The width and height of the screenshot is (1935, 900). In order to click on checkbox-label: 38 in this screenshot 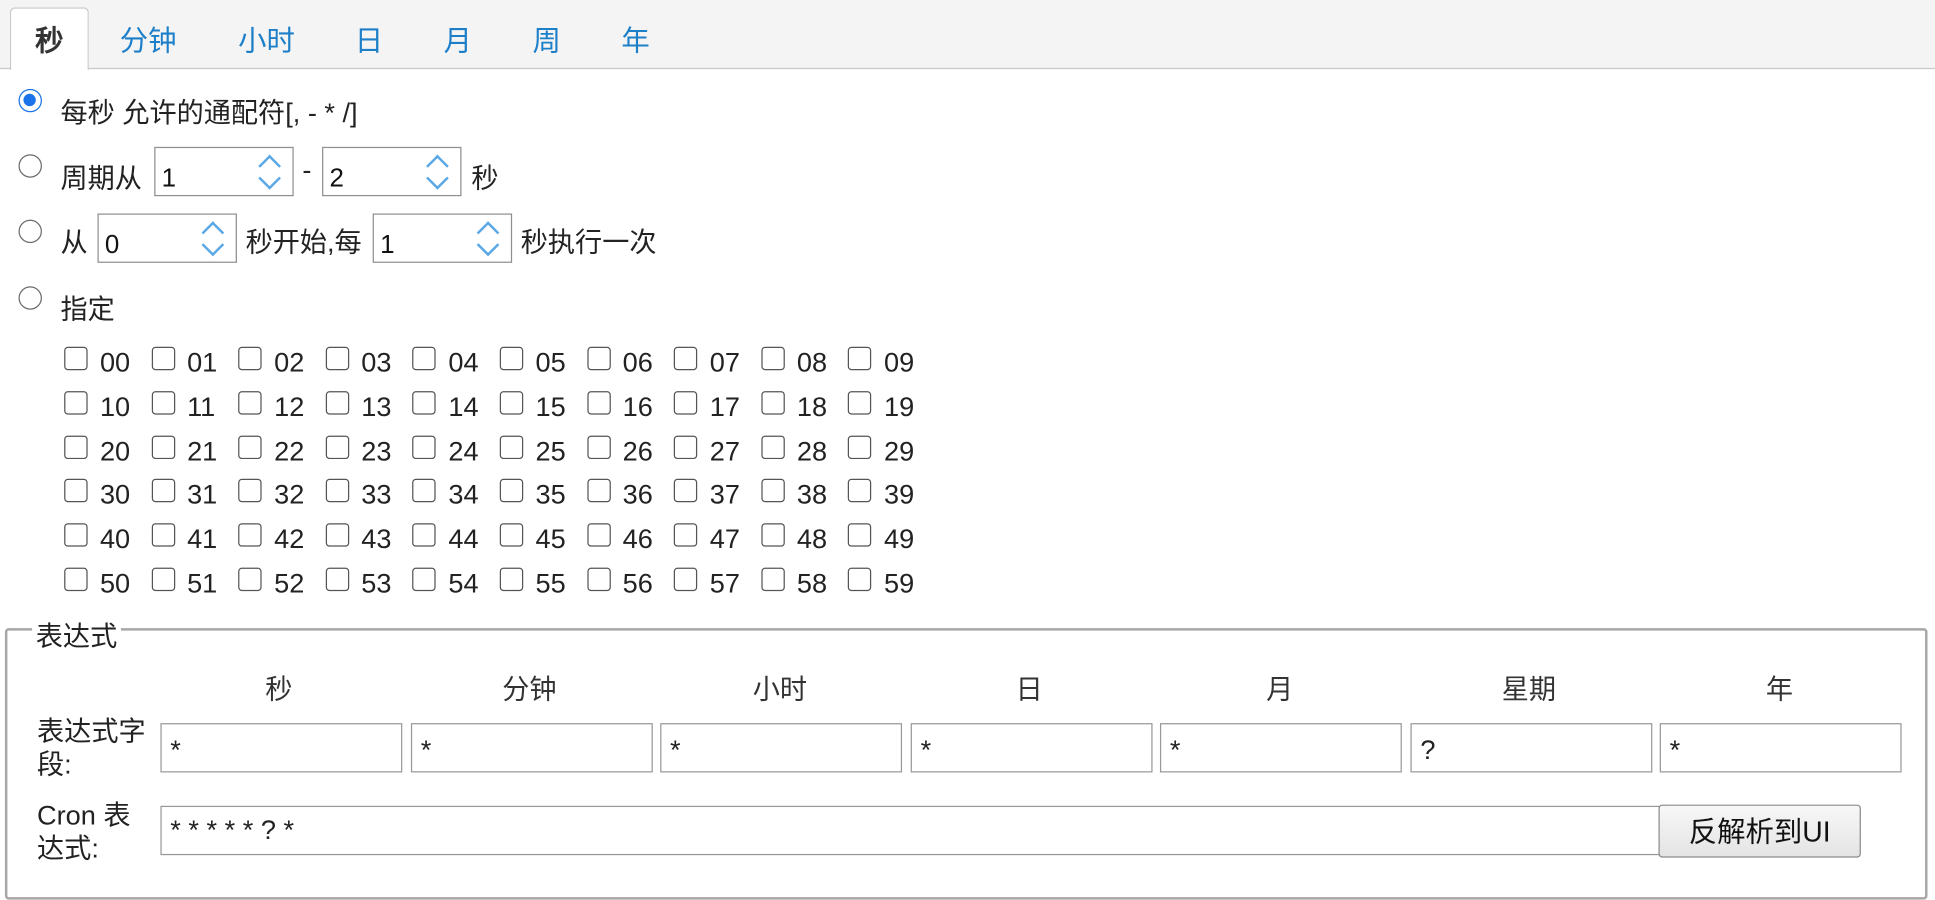, I will do `click(812, 495)`.